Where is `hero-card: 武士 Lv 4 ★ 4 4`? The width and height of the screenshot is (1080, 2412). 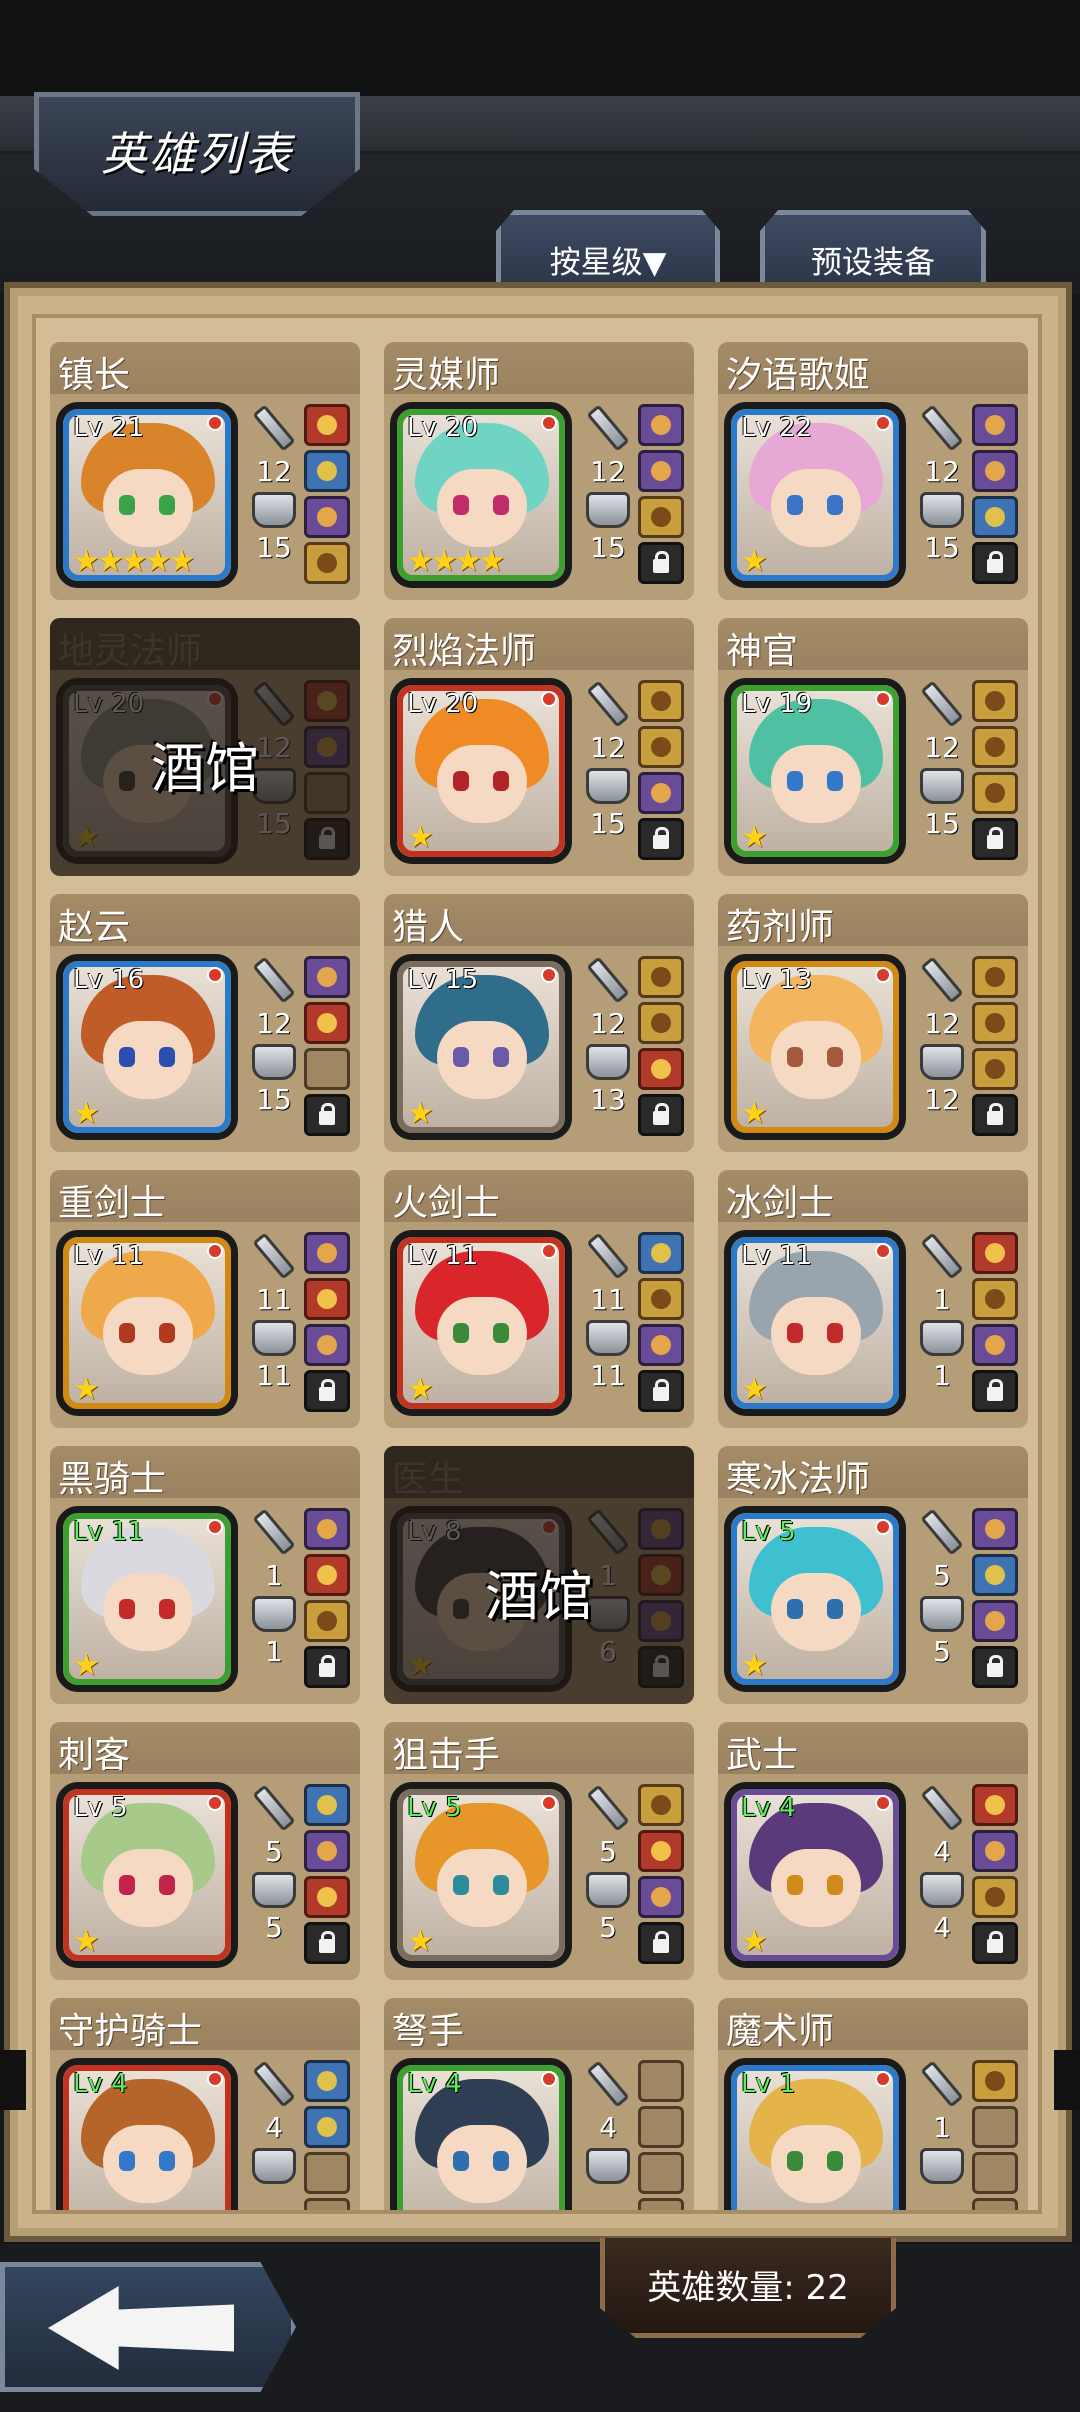 hero-card: 武士 Lv 4 ★ 4 4 is located at coordinates (873, 1851).